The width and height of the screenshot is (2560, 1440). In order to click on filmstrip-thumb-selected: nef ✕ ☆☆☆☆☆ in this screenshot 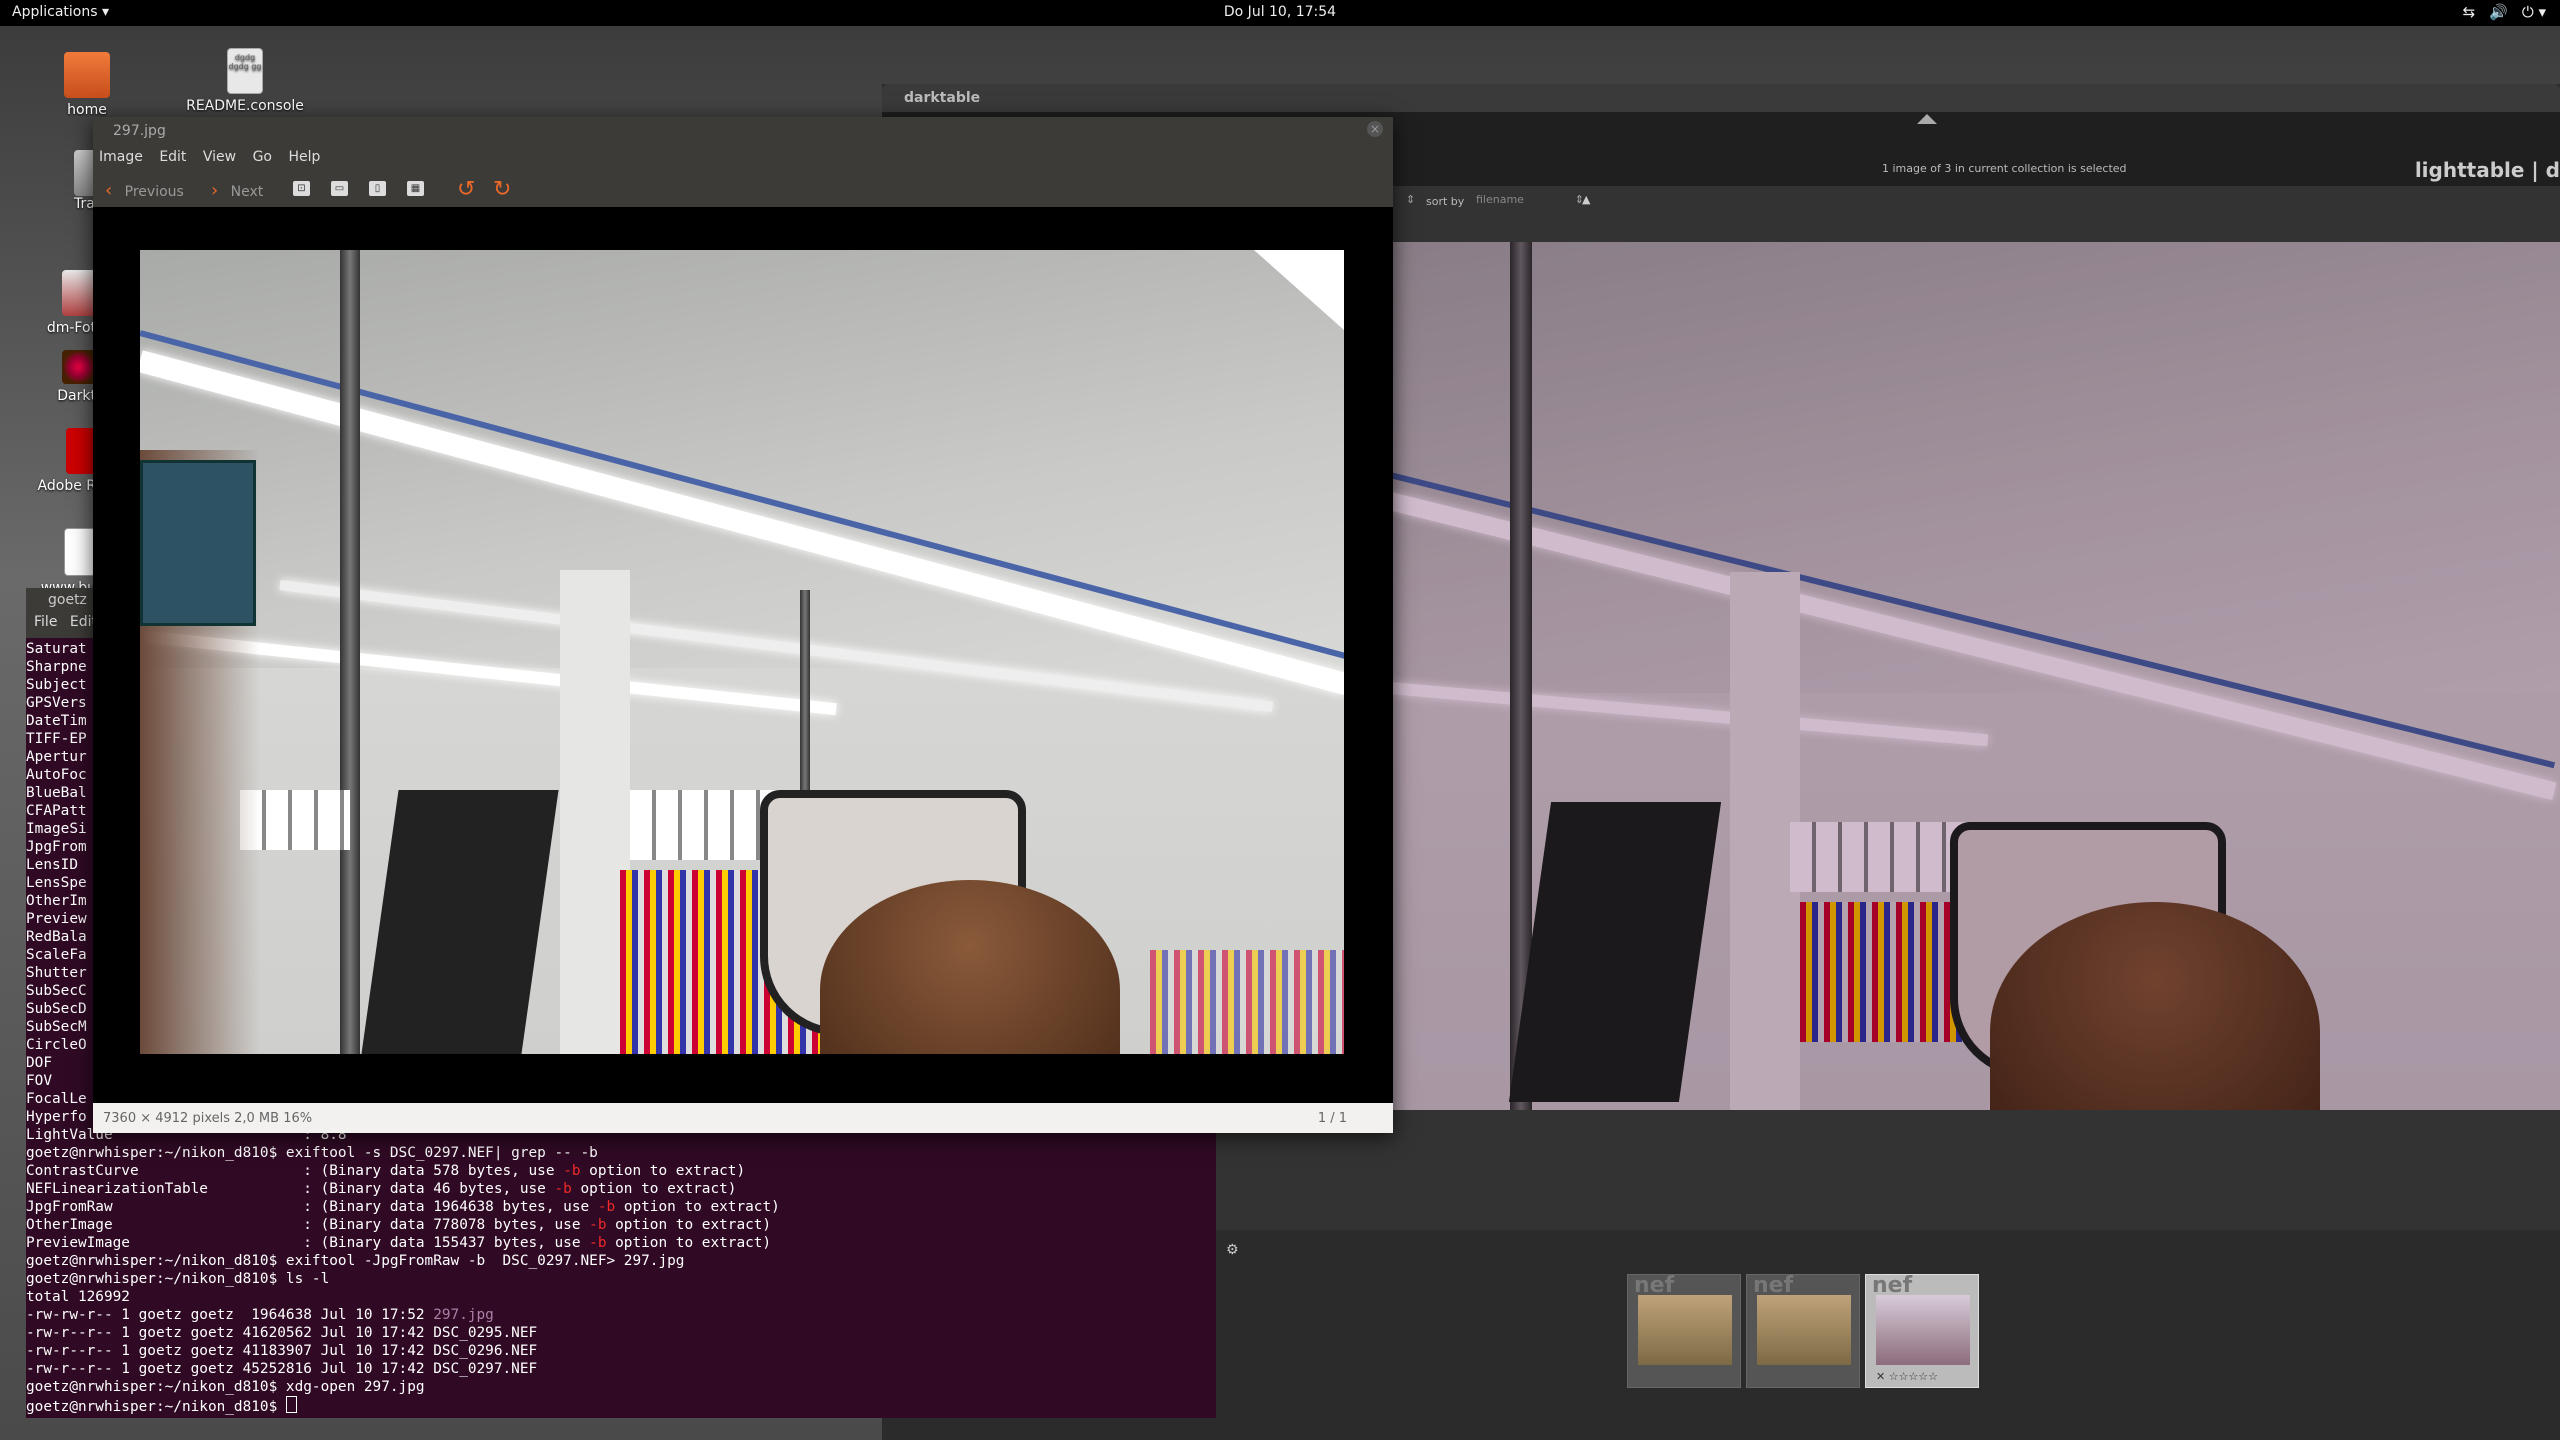, I will do `click(1922, 1330)`.